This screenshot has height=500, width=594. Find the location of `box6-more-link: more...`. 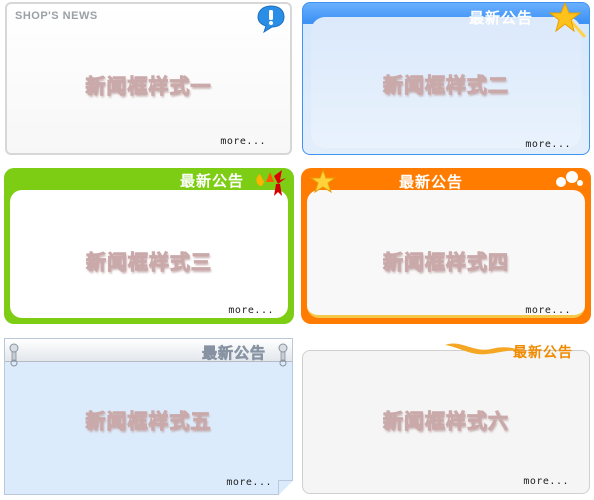

box6-more-link: more... is located at coordinates (546, 481).